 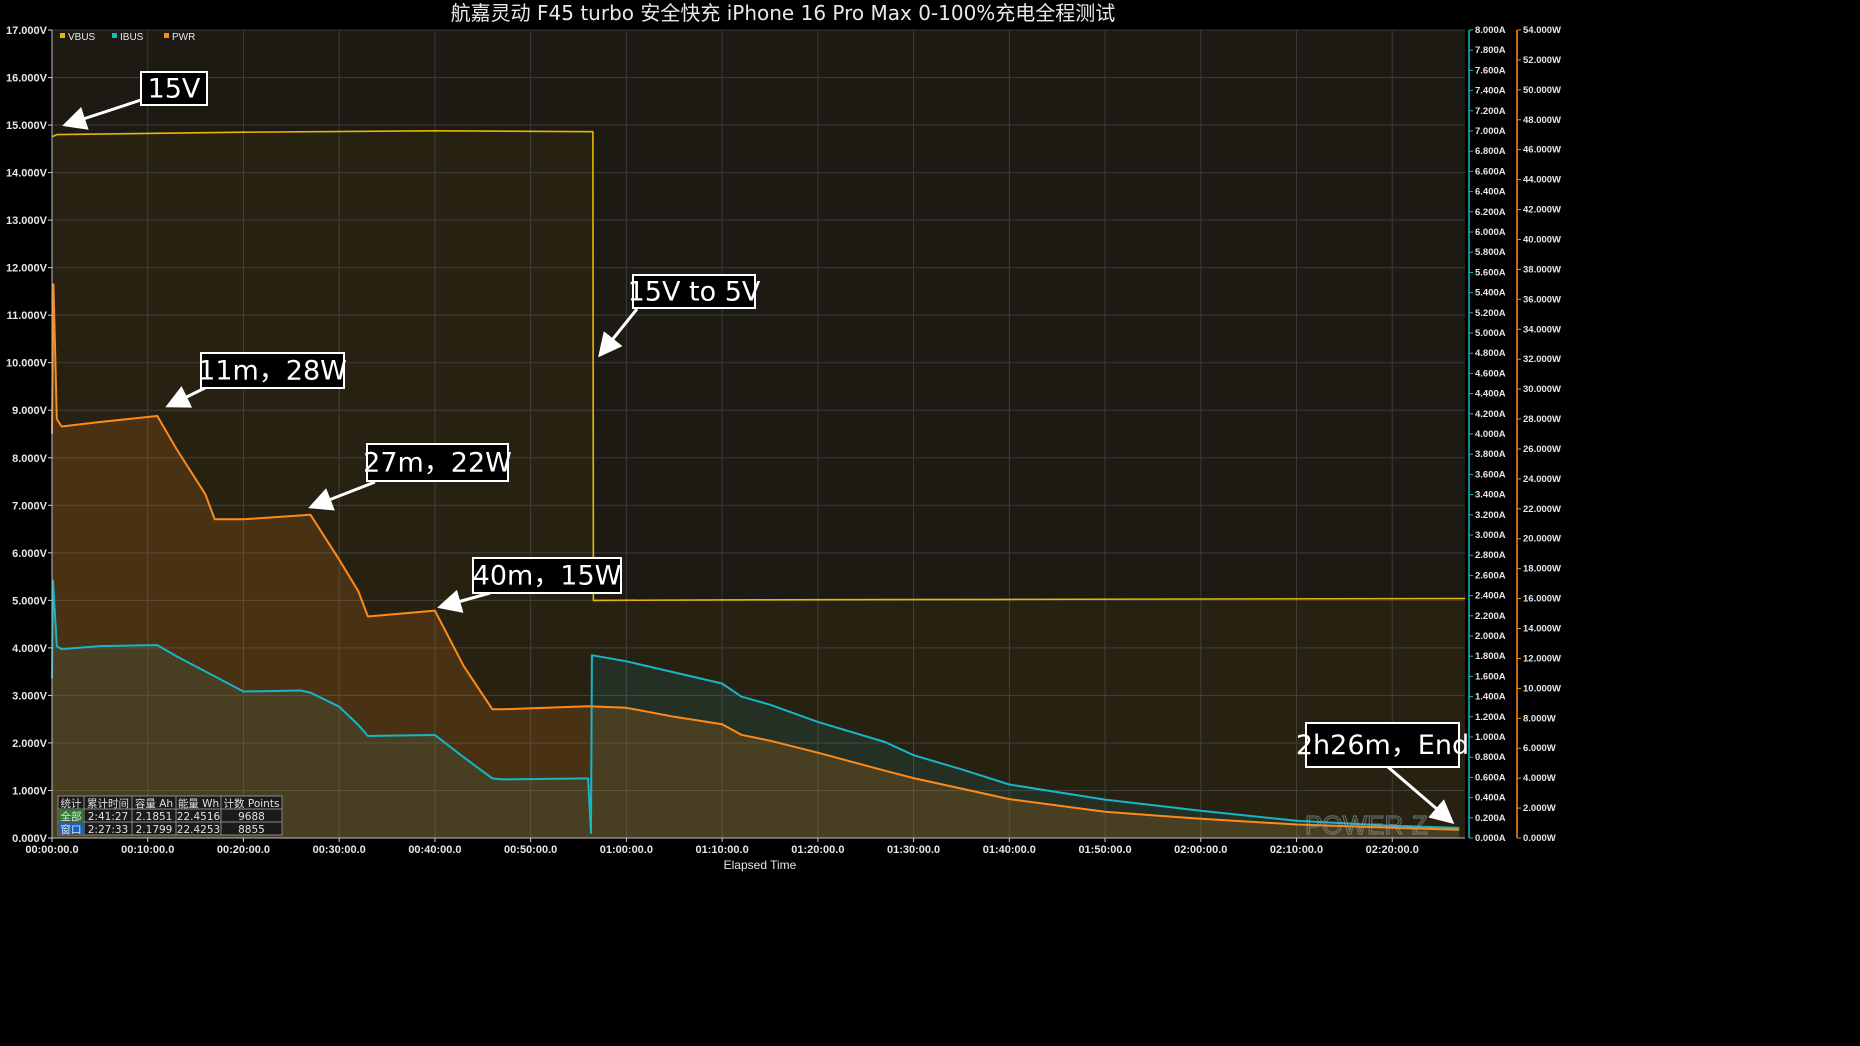 I want to click on y-right-power-tick-label: 34.000W, so click(x=1542, y=329).